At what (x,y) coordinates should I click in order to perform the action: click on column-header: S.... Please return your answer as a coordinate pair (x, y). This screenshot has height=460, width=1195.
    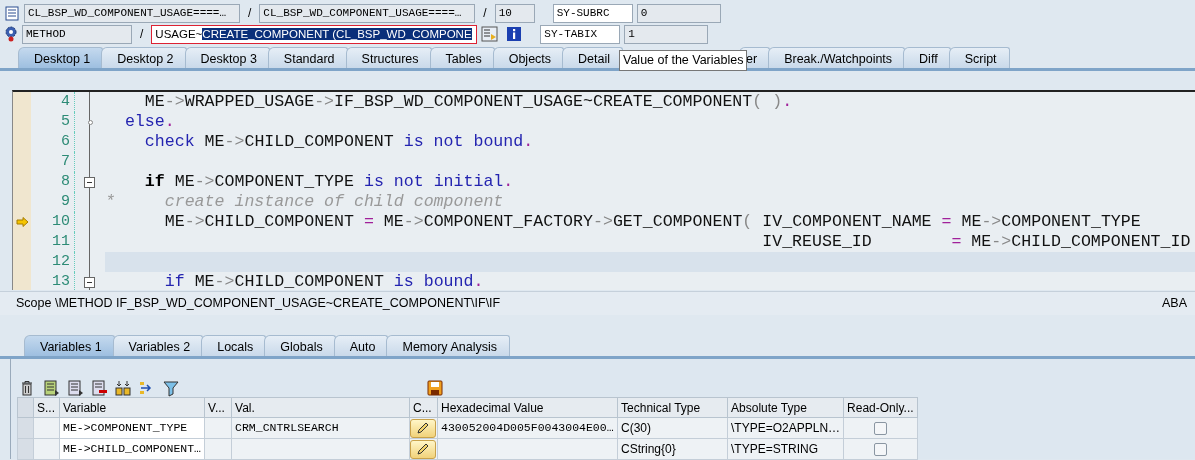
    Looking at the image, I should click on (46, 407).